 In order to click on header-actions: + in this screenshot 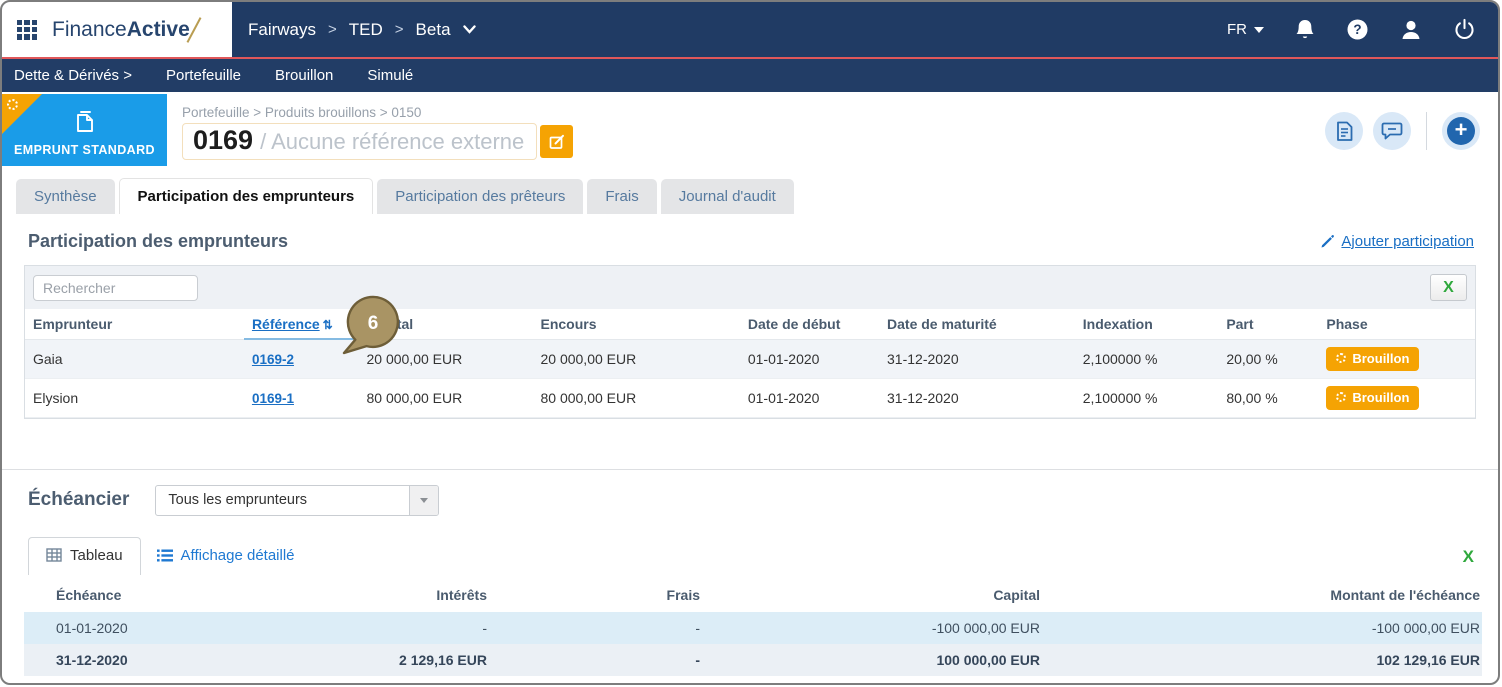, I will do `click(1402, 131)`.